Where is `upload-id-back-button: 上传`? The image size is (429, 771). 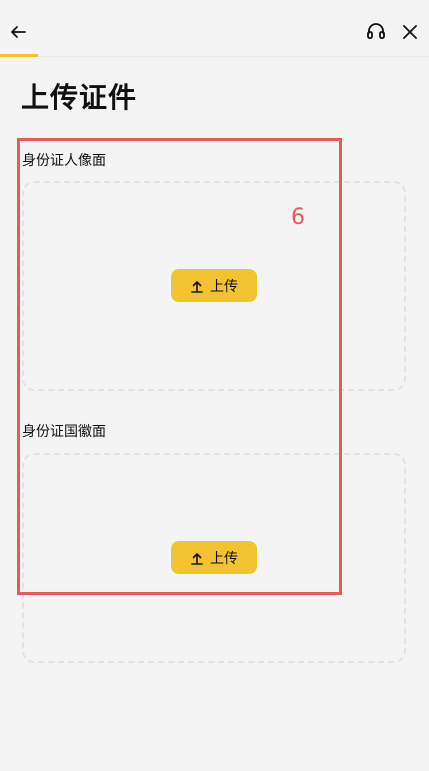
upload-id-back-button: 上传 is located at coordinates (214, 557).